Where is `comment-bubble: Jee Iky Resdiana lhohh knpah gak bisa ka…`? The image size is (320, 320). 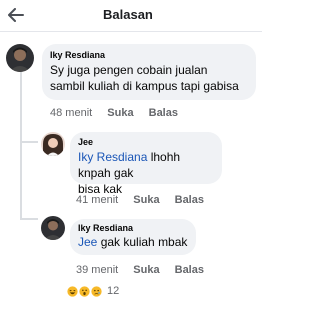
comment-bubble: Jee Iky Resdiana lhohh knpah gak bisa ka… is located at coordinates (146, 164).